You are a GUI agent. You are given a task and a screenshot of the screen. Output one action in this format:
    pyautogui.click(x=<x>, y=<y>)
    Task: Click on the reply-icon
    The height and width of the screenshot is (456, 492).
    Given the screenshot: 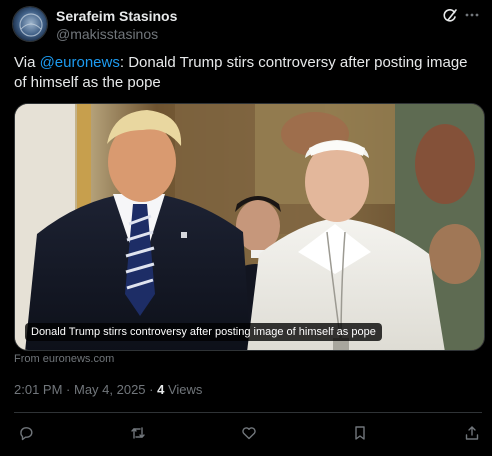 What is the action you would take?
    pyautogui.click(x=26, y=433)
    